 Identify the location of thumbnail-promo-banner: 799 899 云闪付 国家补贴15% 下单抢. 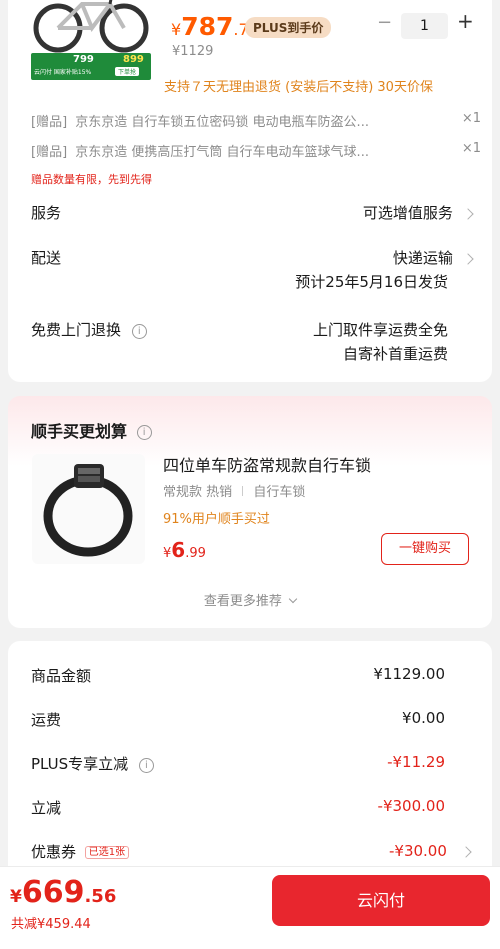
(91, 66).